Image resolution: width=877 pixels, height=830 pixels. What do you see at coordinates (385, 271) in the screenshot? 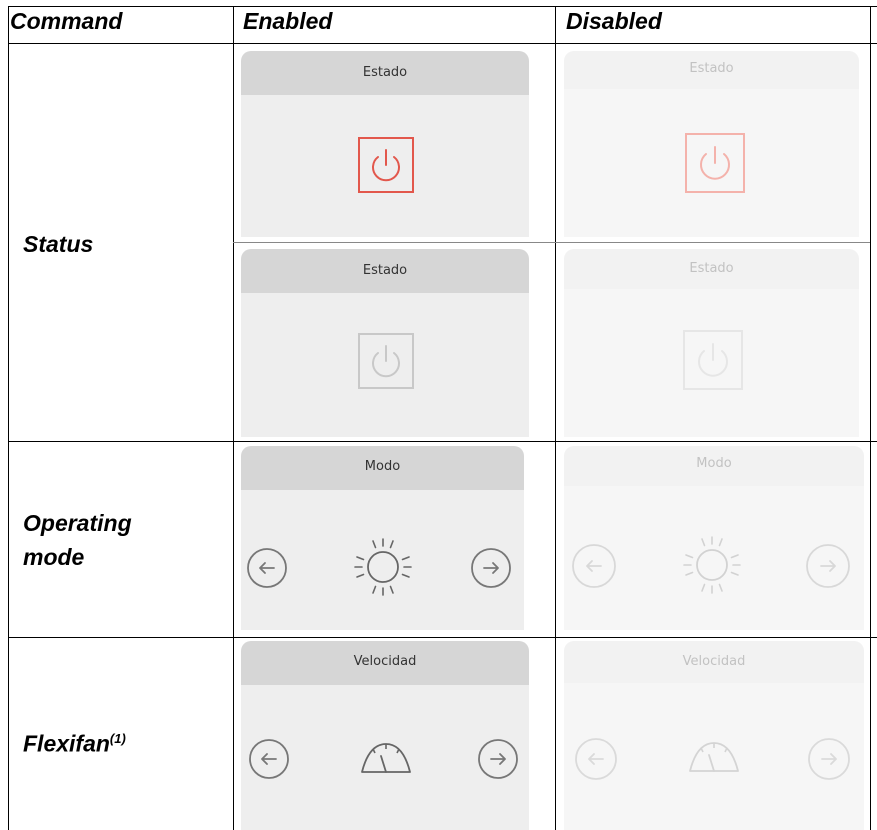
I see `status-enabled-off-title: Estado` at bounding box center [385, 271].